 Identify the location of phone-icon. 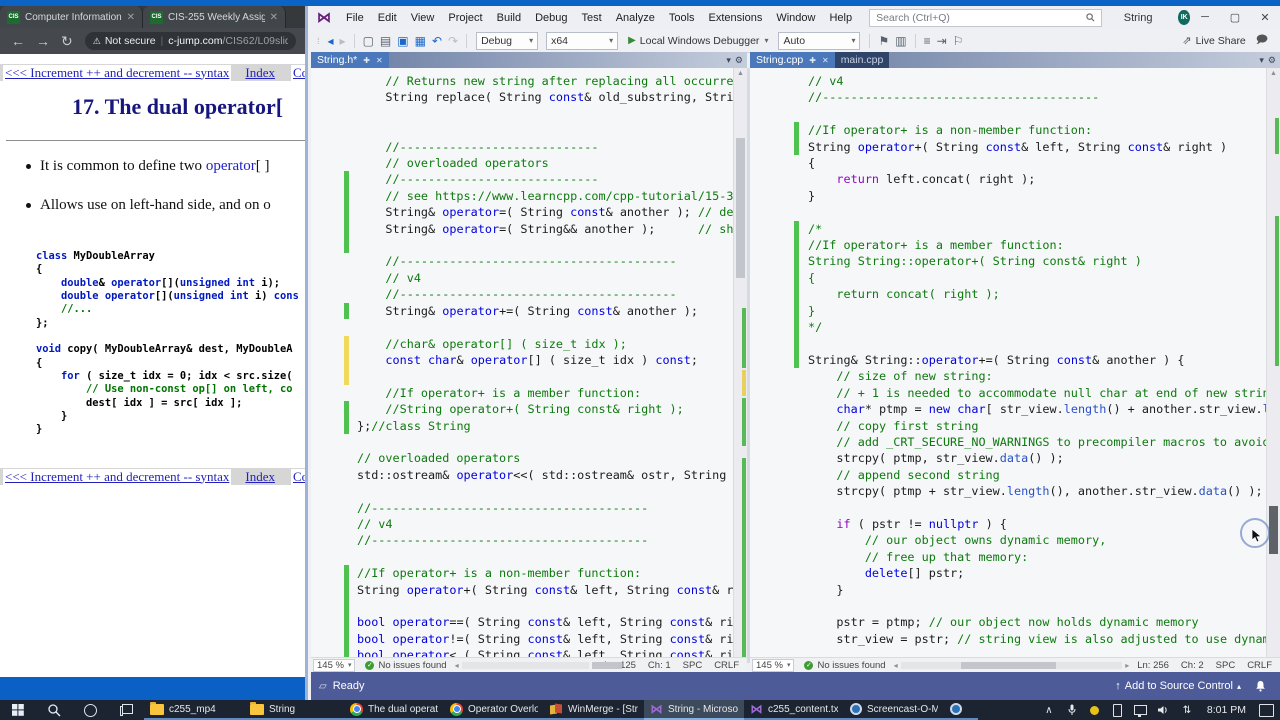
(1118, 710).